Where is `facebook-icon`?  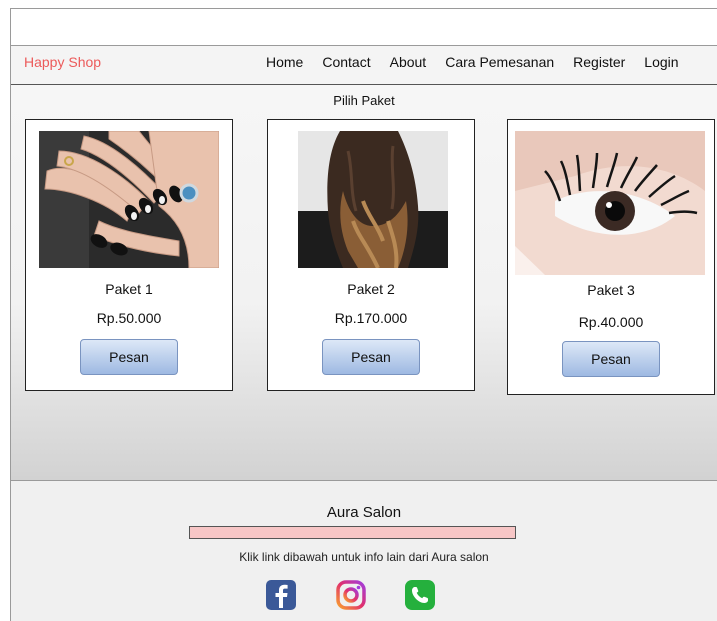 facebook-icon is located at coordinates (281, 595).